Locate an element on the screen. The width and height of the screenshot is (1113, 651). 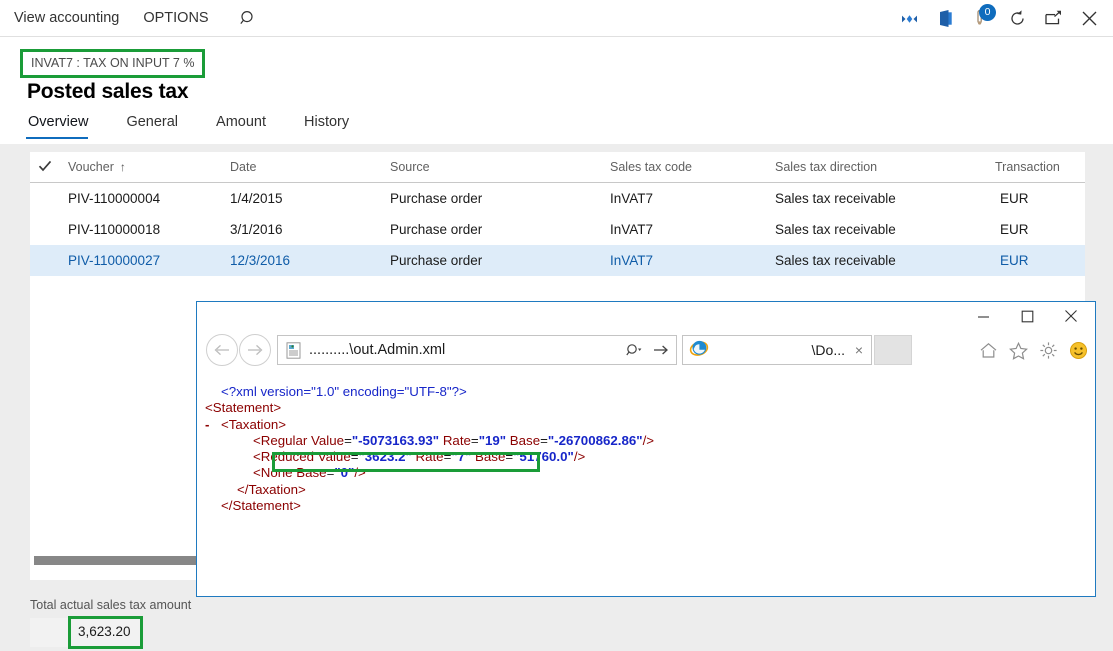
xml-line-content: <Taxation> is located at coordinates (253, 424).